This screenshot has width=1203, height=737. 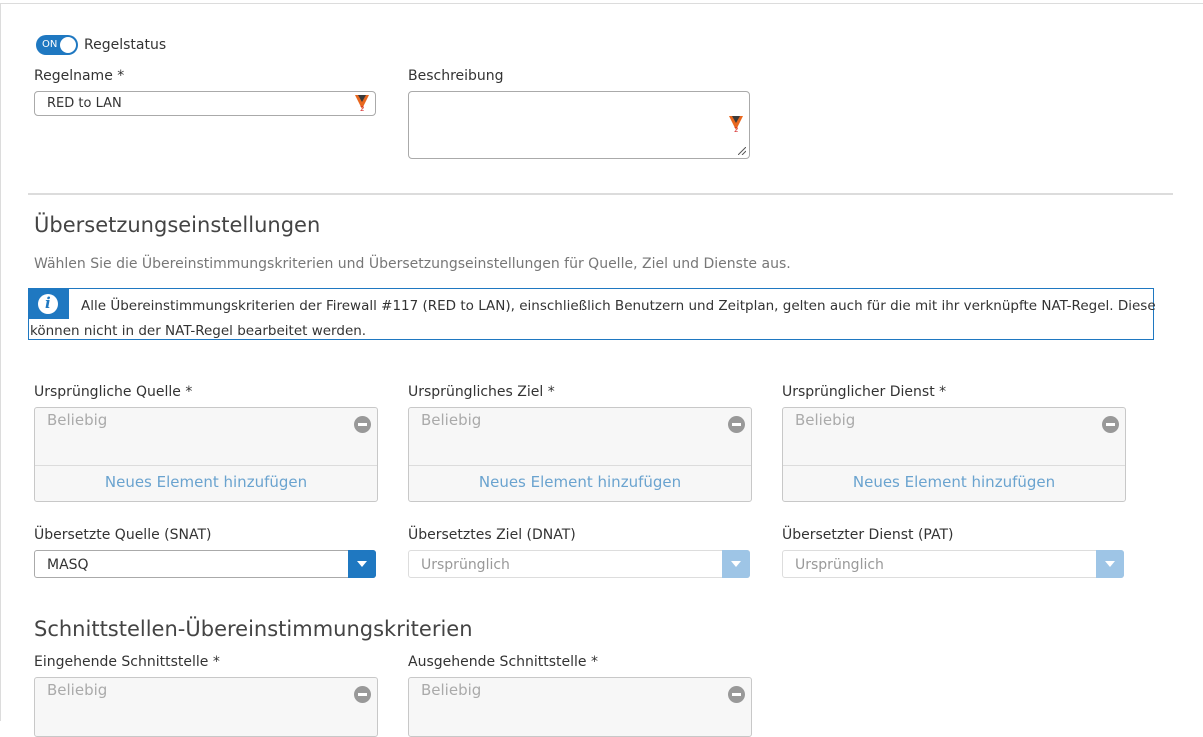 I want to click on description-textarea: 2, so click(x=579, y=125).